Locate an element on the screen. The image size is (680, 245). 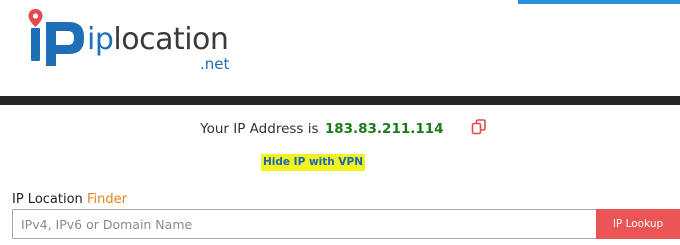
your-ip-label: Your IP Address is is located at coordinates (259, 129).